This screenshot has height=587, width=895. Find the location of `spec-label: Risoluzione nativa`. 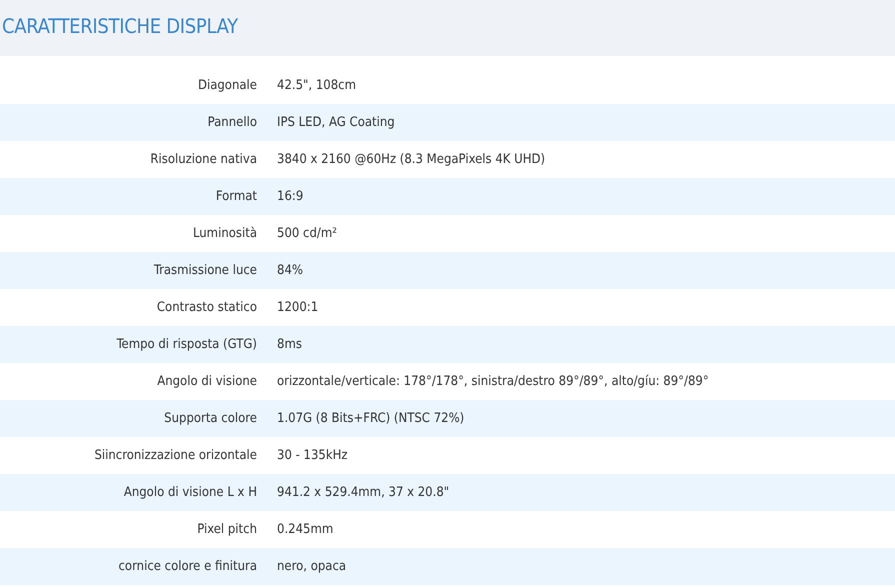

spec-label: Risoluzione nativa is located at coordinates (203, 159).